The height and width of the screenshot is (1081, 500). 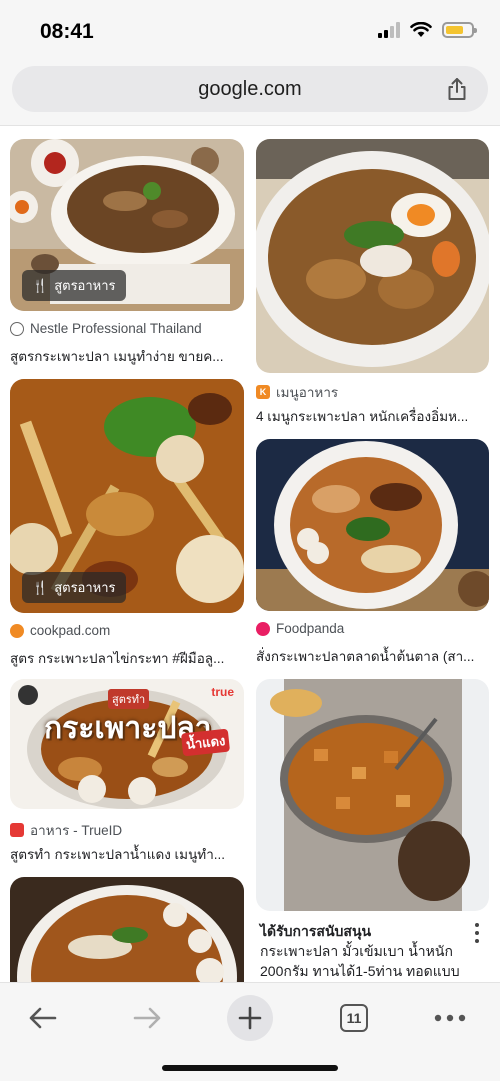 I want to click on wifi-icon, so click(x=421, y=29).